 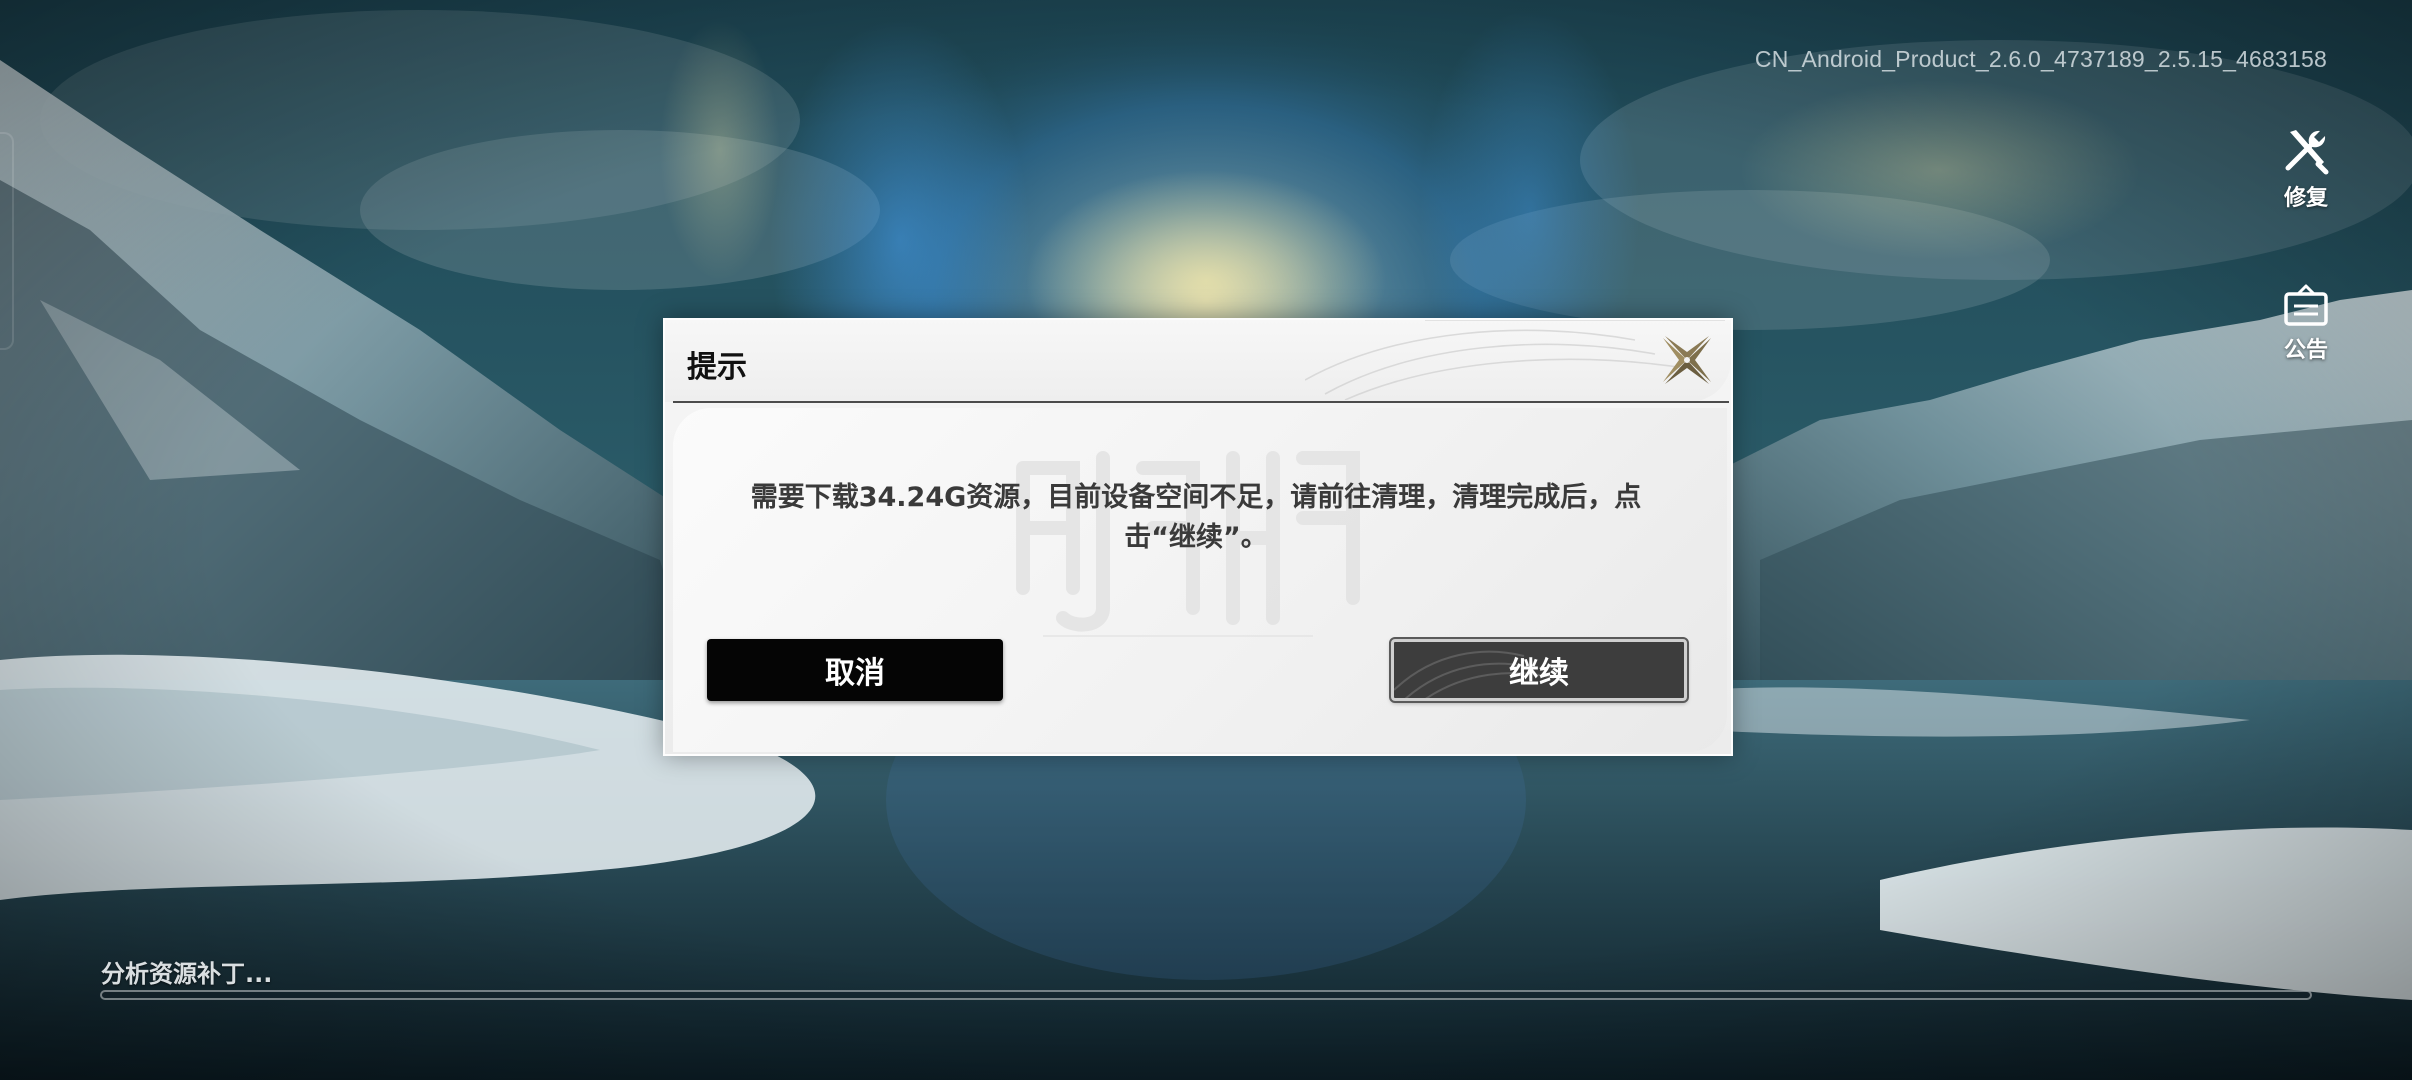 I want to click on close-button, so click(x=1687, y=360).